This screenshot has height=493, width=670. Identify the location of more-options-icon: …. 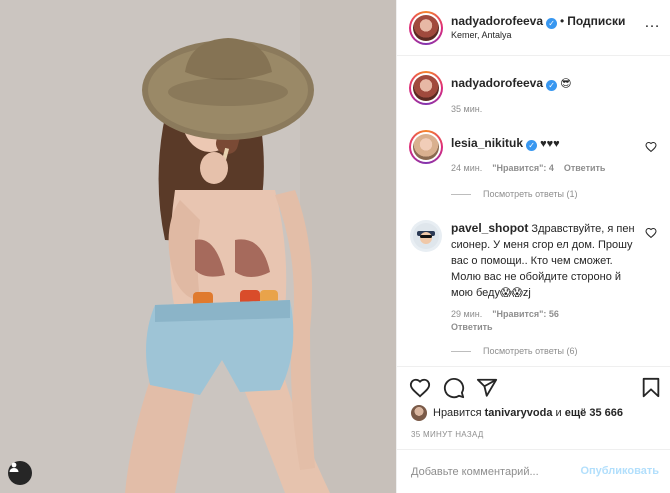
(652, 23).